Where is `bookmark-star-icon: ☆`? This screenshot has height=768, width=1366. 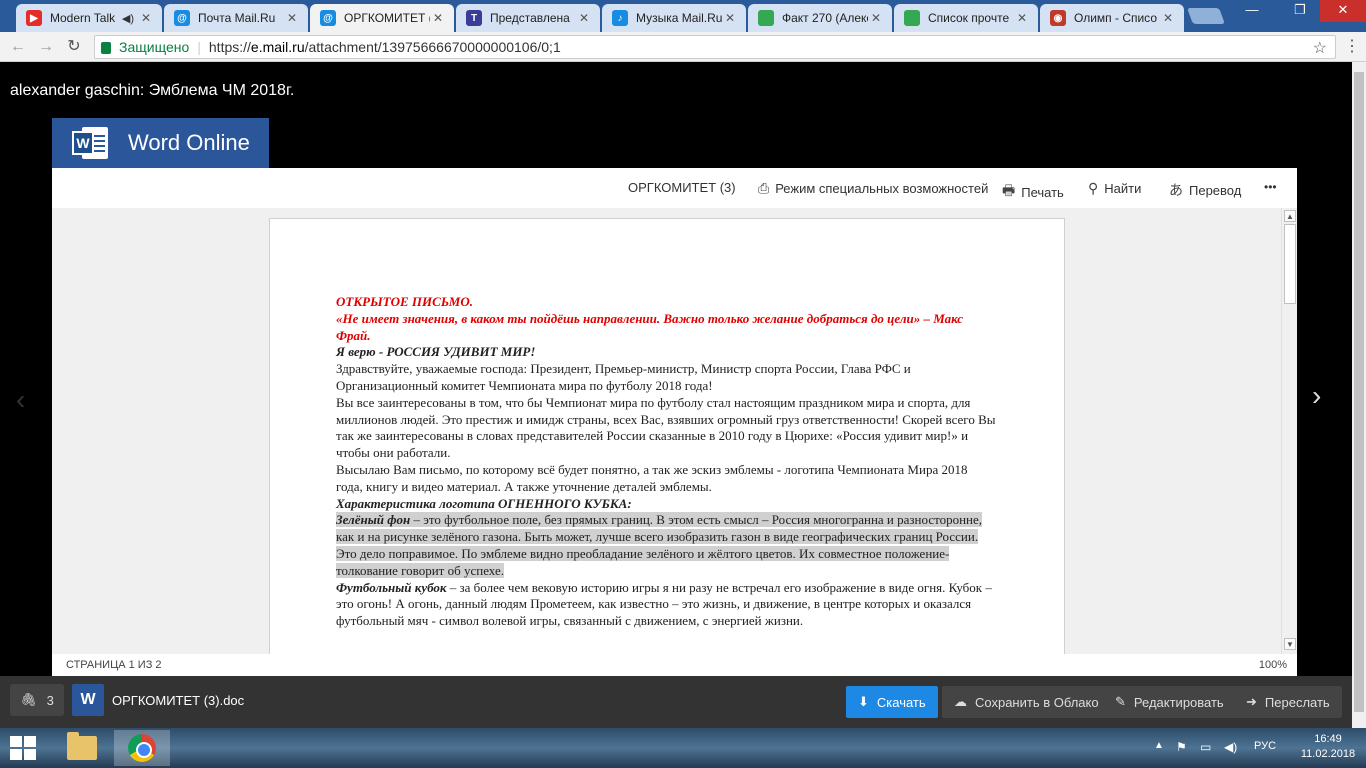
bookmark-star-icon: ☆ is located at coordinates (1320, 48).